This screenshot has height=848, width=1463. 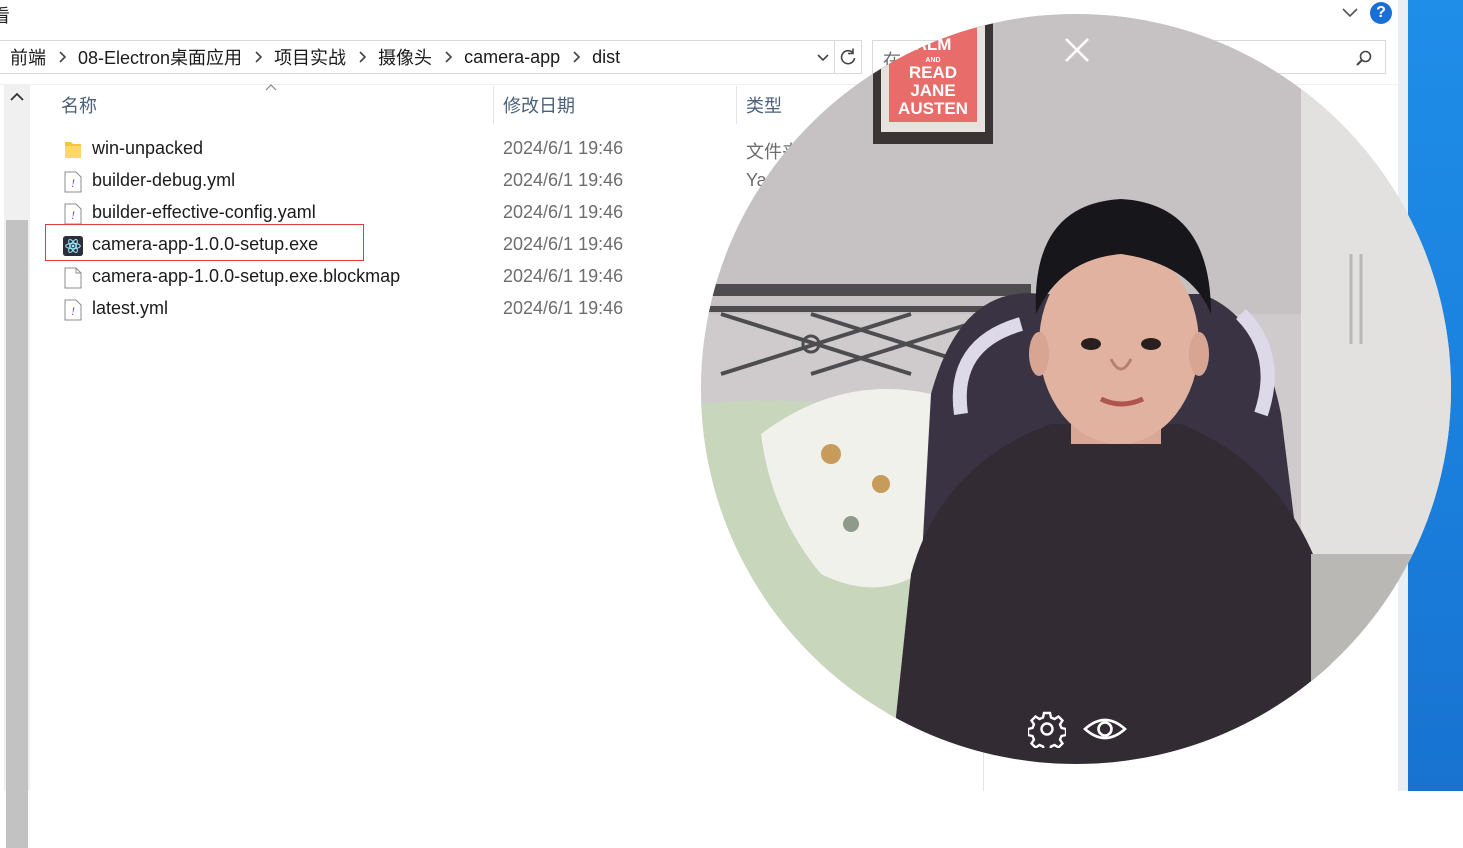 What do you see at coordinates (73, 278) in the screenshot?
I see `blank-file-icon` at bounding box center [73, 278].